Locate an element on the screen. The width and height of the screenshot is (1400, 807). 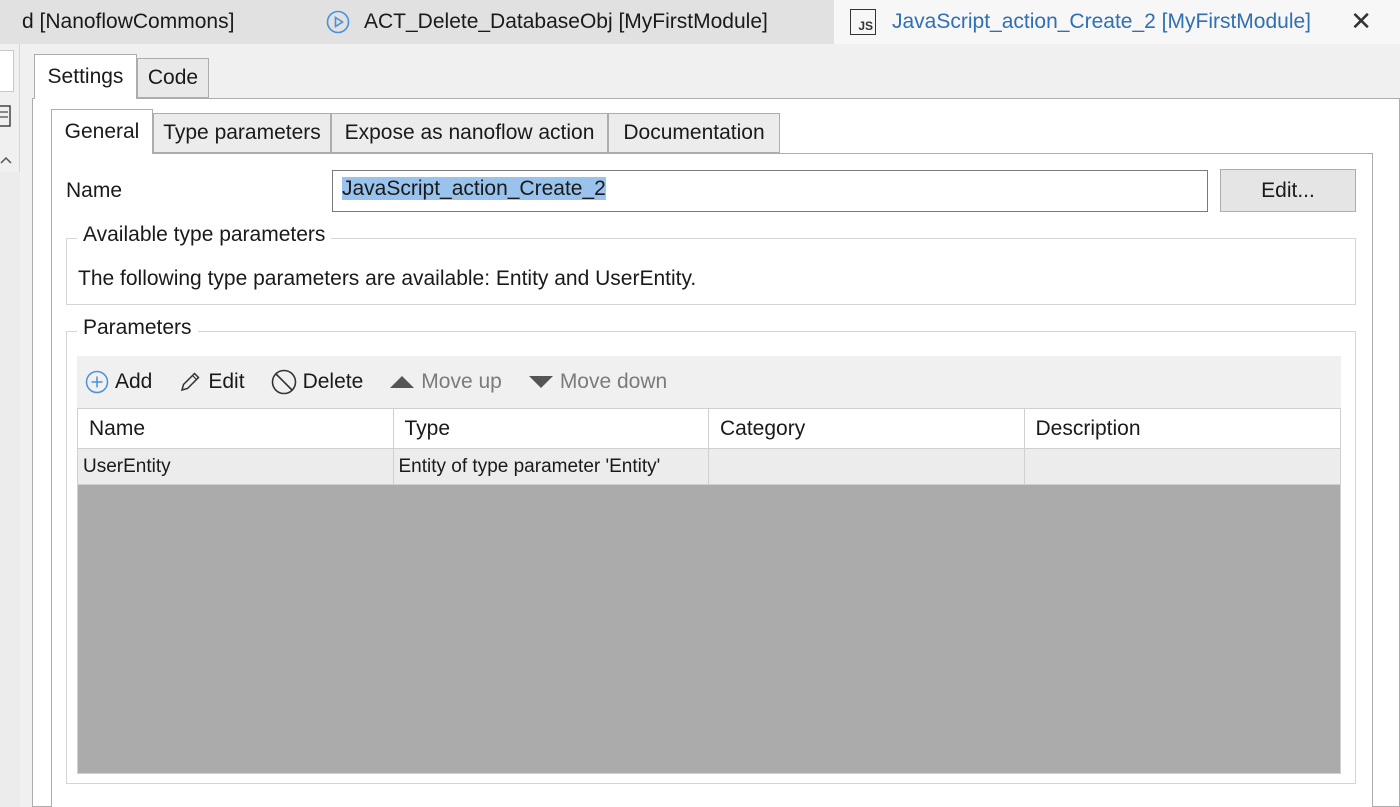
doc-tab-label: ACT_Delete_DatabaseObj [MyFirstModule] is located at coordinates (566, 21).